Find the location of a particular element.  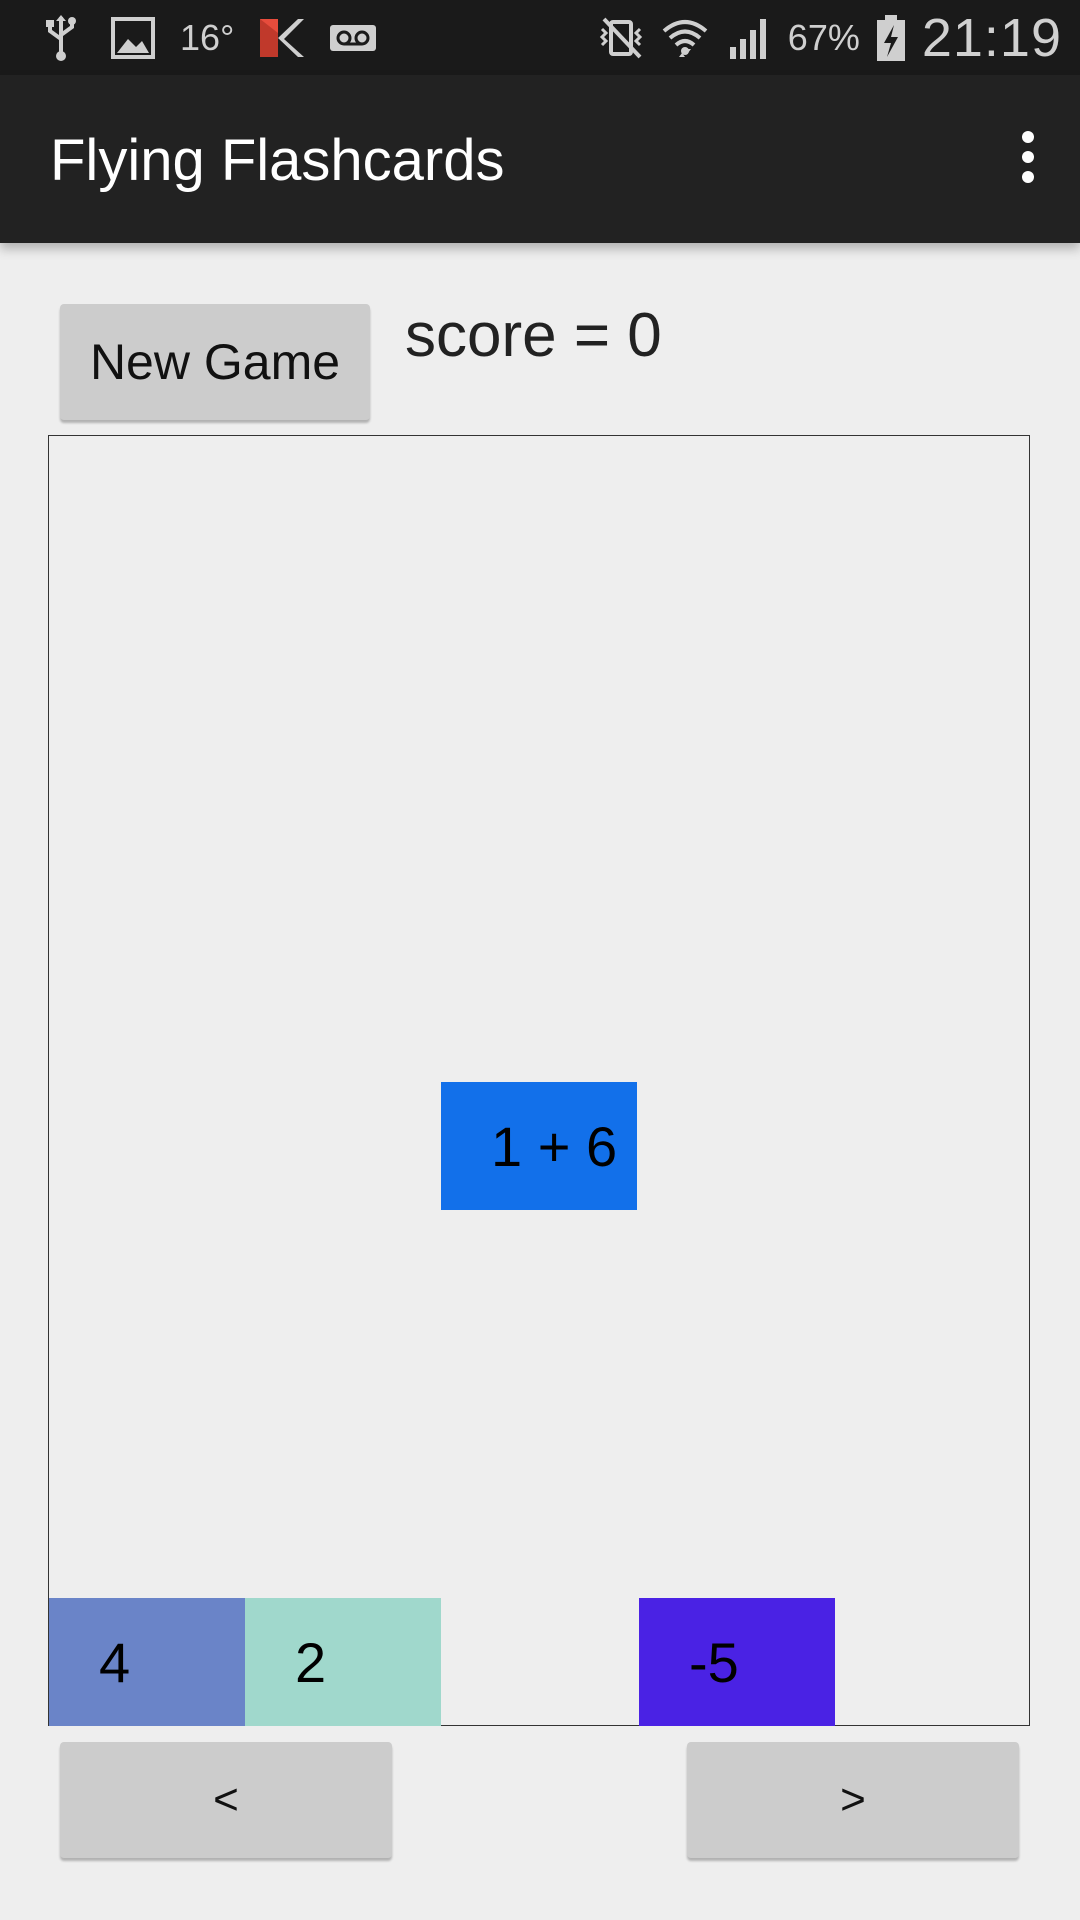

battery-charging-icon is located at coordinates (891, 38).